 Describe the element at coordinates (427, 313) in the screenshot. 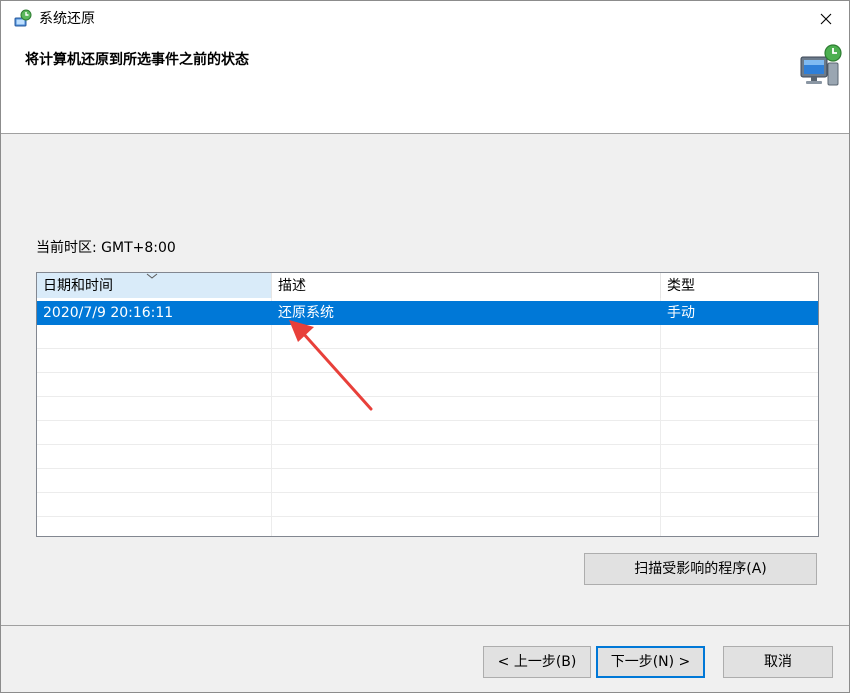

I see `table-row: 2020/7/9 20:16:11 还原系统 手动` at that location.